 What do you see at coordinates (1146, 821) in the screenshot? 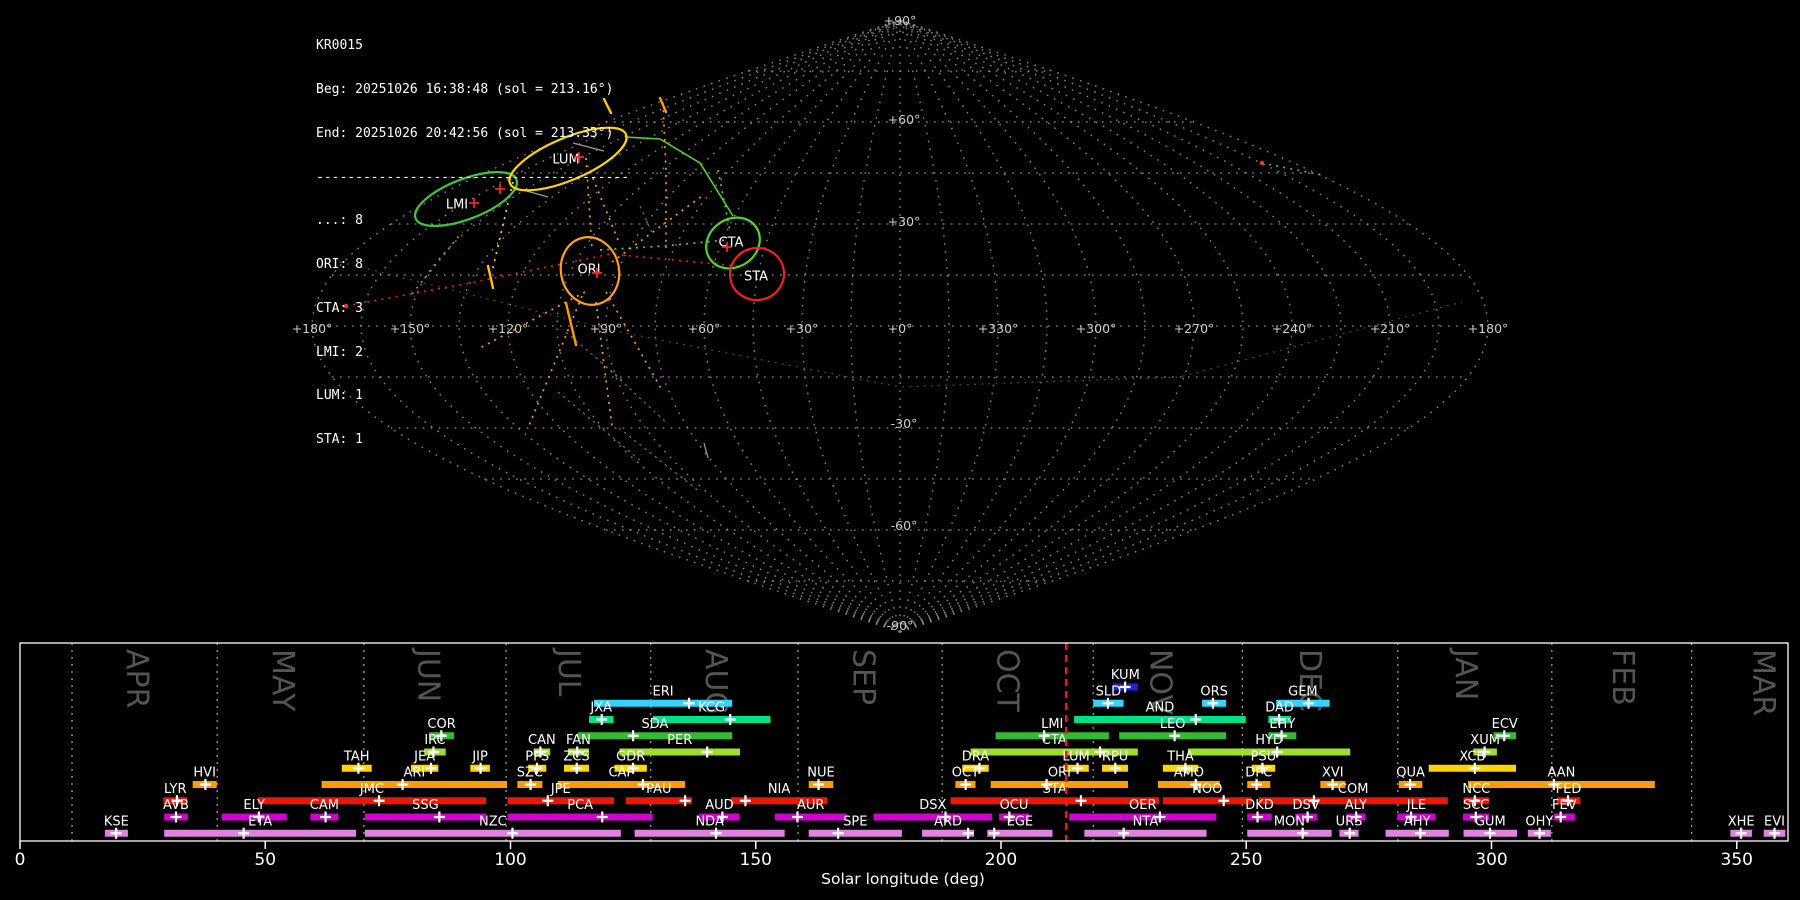
I see `shower-label-NTA: NTA` at bounding box center [1146, 821].